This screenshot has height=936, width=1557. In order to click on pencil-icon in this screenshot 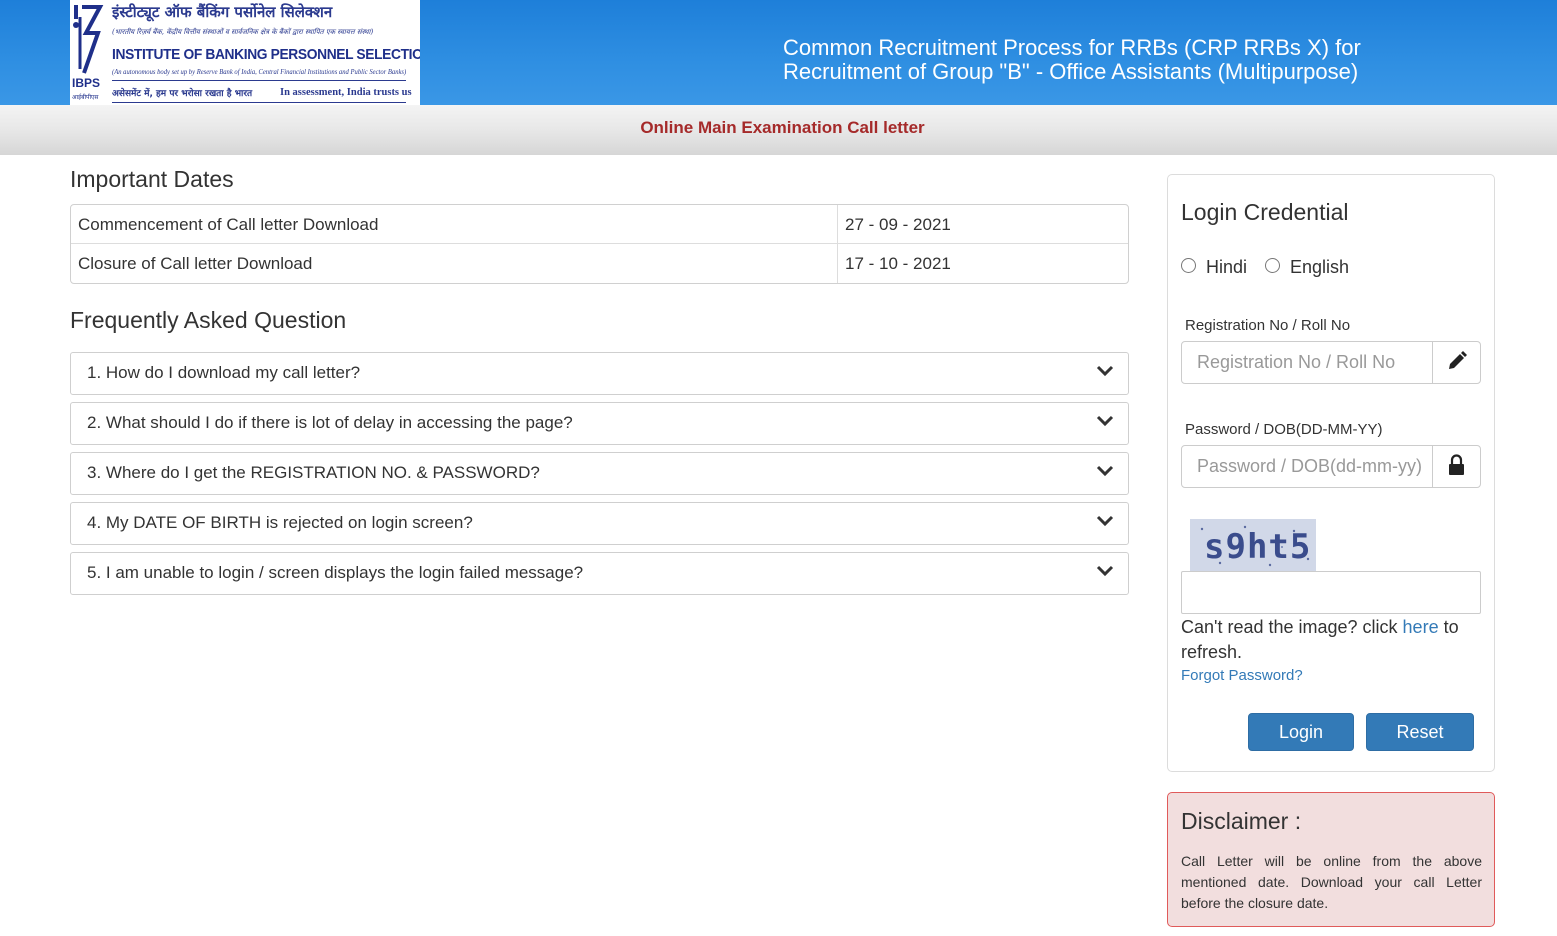, I will do `click(1458, 360)`.